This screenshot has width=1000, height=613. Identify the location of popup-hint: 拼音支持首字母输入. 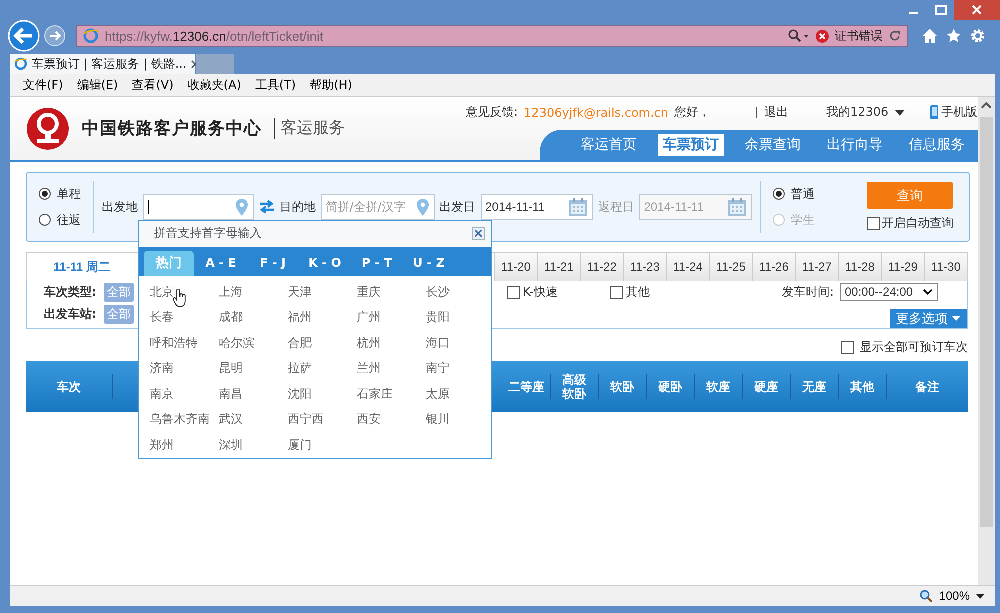
(208, 233).